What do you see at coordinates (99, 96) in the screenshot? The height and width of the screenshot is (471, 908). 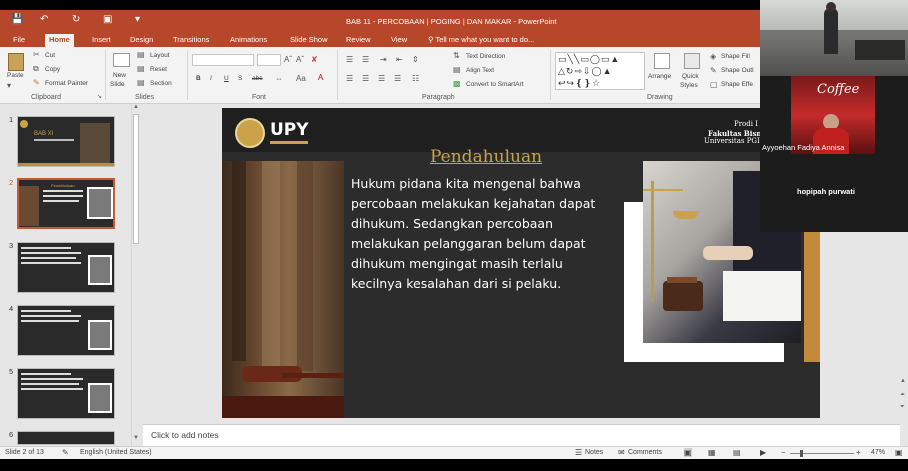 I see `clipboard-launcher-icon: ↘` at bounding box center [99, 96].